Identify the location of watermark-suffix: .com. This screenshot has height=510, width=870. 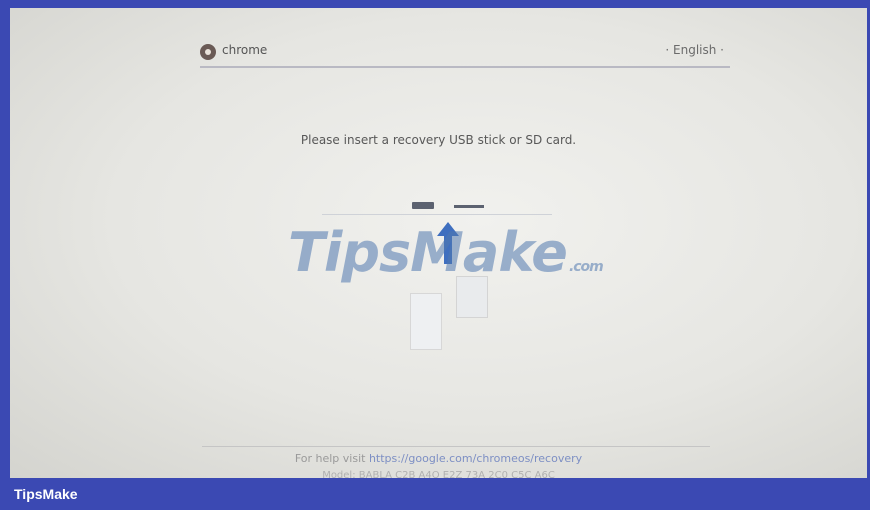
(586, 267).